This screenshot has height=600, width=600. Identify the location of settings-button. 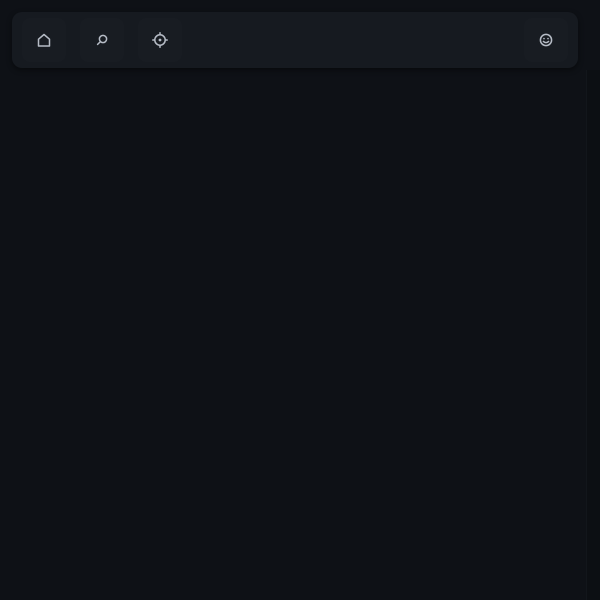
(160, 40).